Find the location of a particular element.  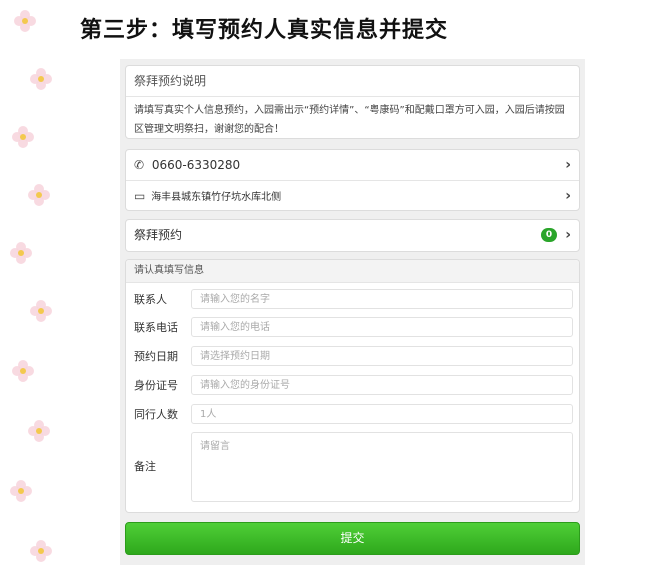

phone-row: ✆ 0660-6330280 › is located at coordinates (352, 165).